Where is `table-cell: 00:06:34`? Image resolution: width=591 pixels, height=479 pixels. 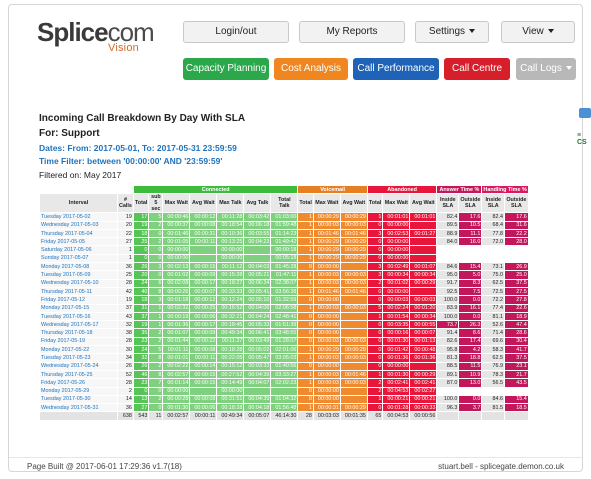
table-cell: 00:06:34 is located at coordinates (257, 283).